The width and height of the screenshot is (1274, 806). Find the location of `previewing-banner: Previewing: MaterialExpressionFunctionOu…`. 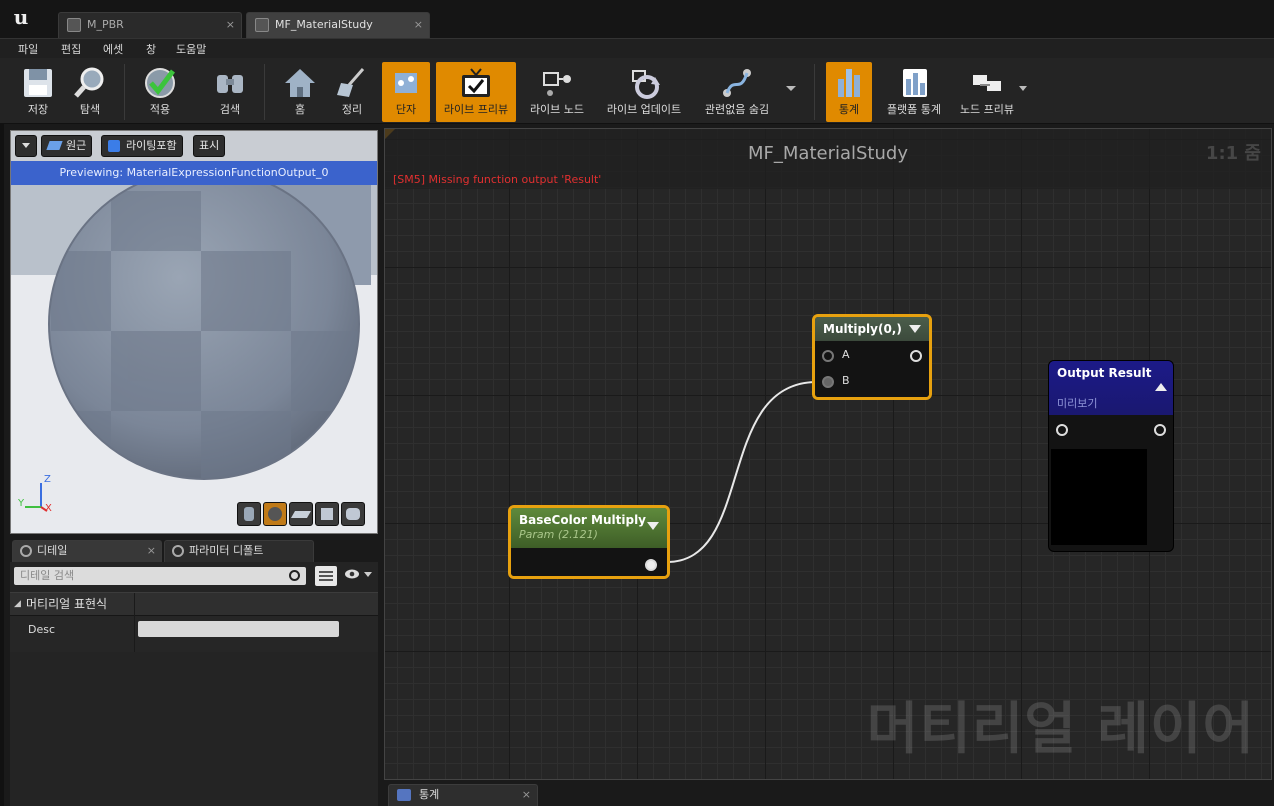

previewing-banner: Previewing: MaterialExpressionFunctionOu… is located at coordinates (194, 173).